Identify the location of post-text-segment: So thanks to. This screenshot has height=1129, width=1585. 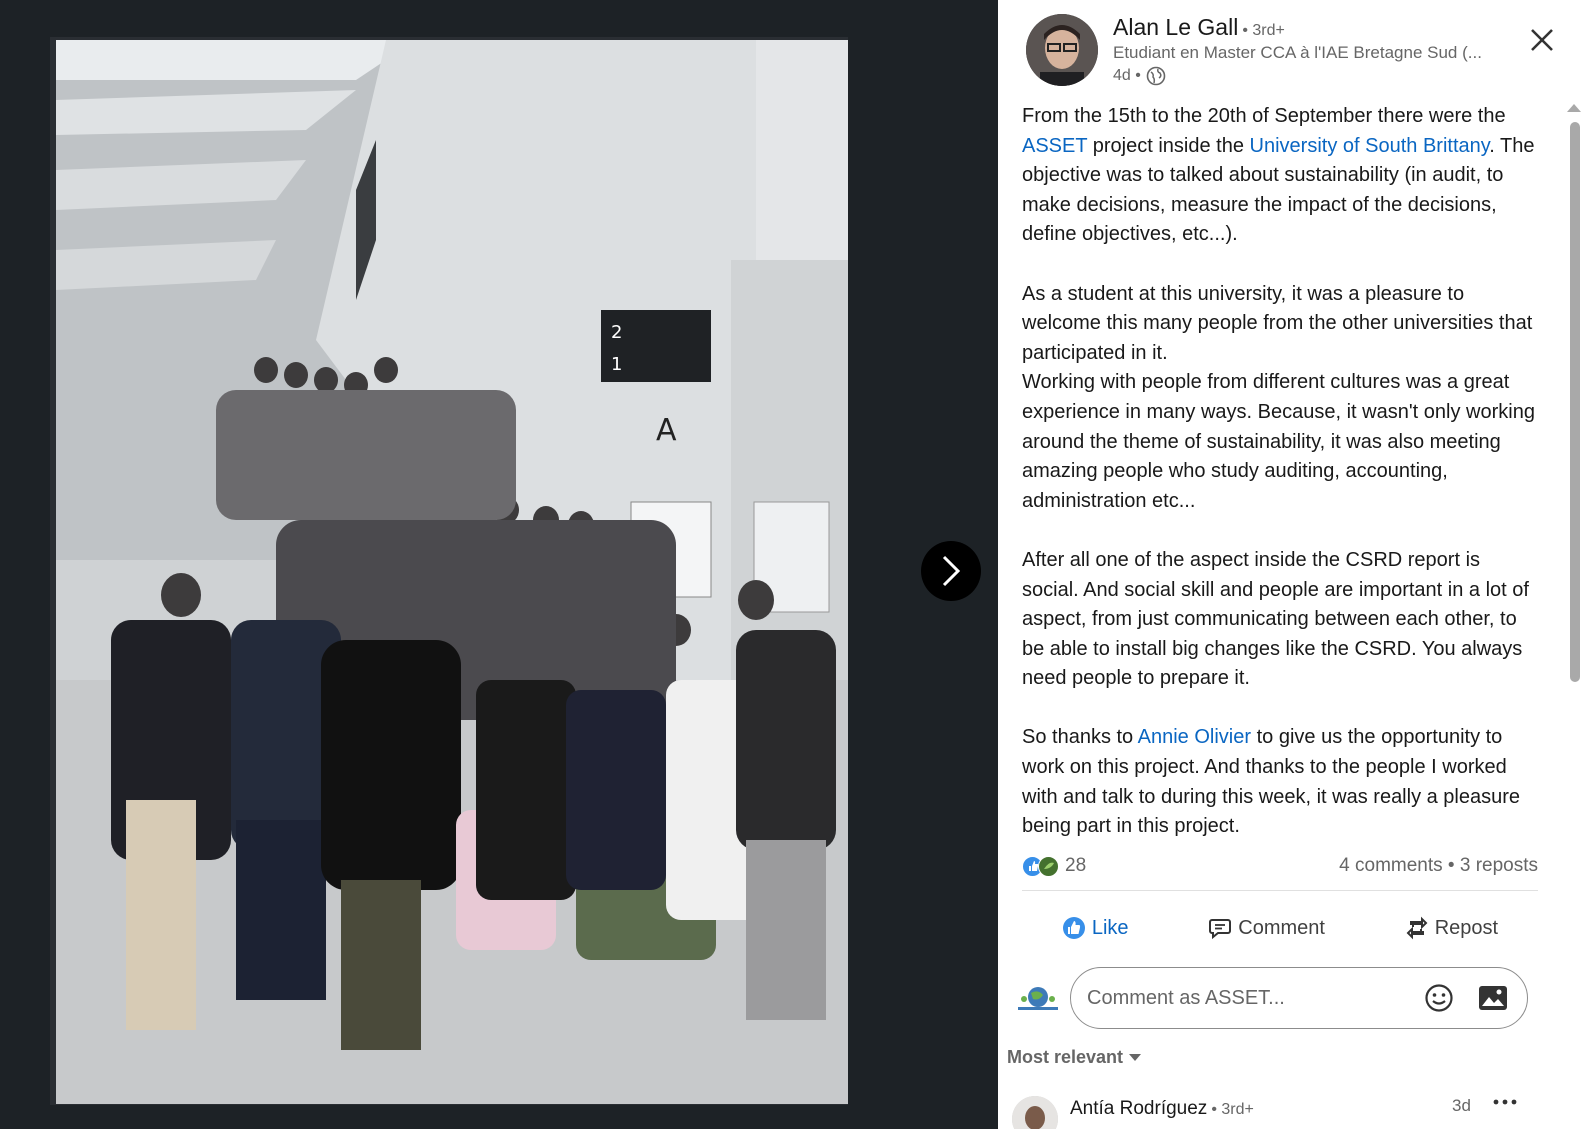
(1080, 737).